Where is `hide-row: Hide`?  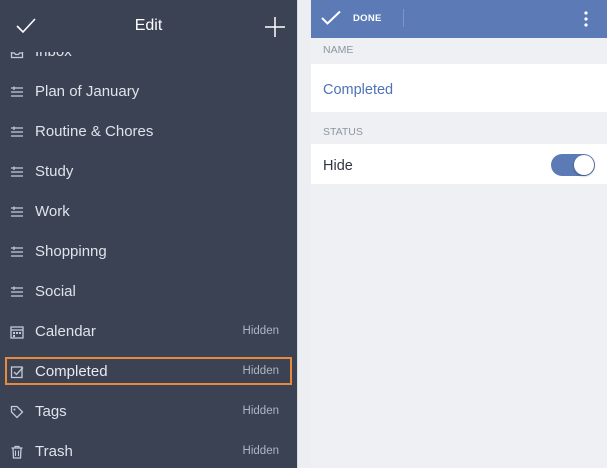 hide-row: Hide is located at coordinates (459, 164).